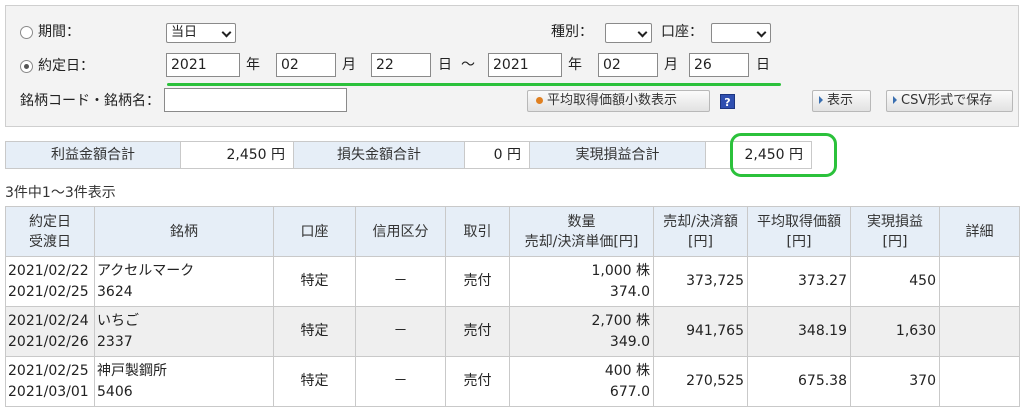  I want to click on loss-total-value: 0 円, so click(497, 155).